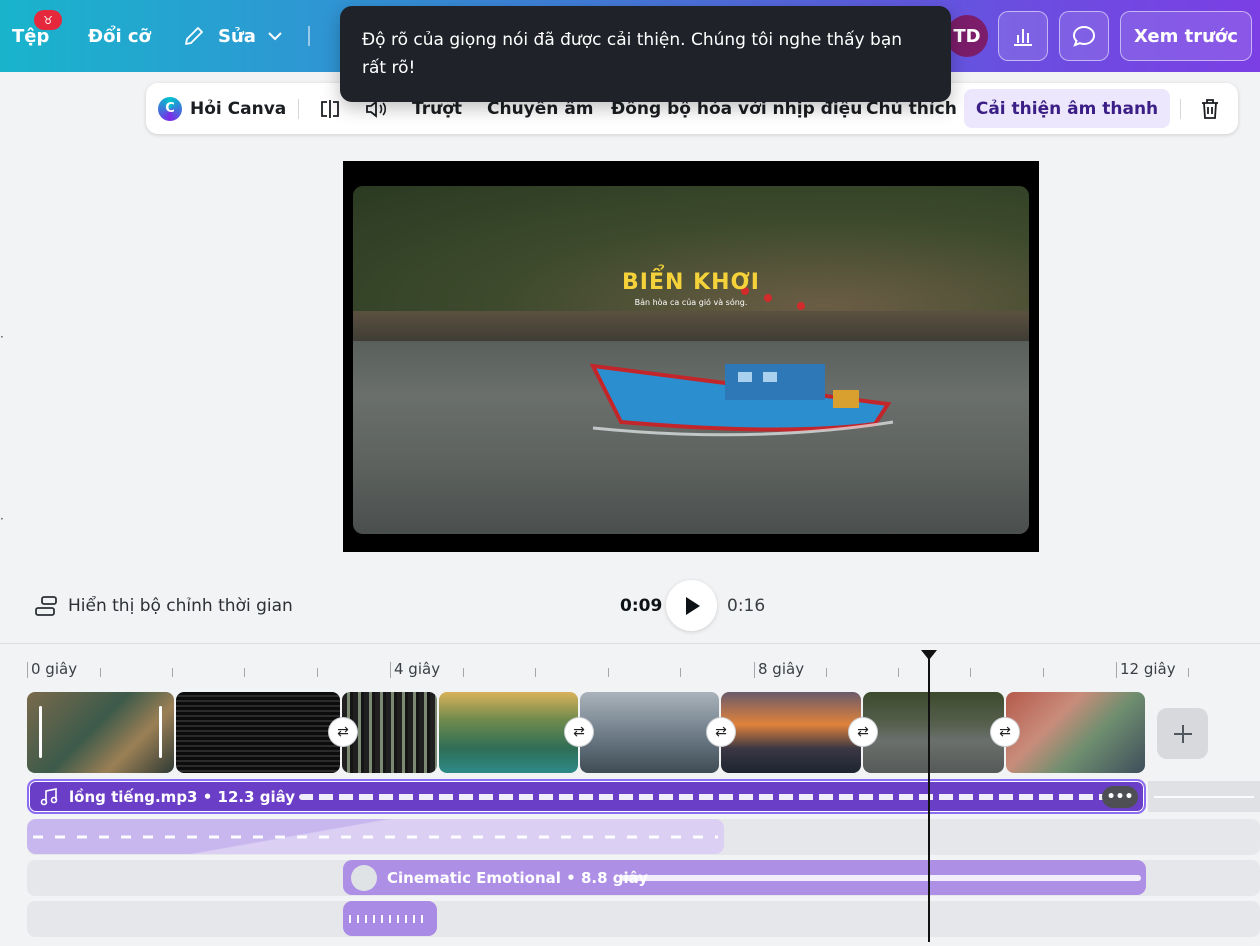 This screenshot has width=1260, height=946. Describe the element at coordinates (170, 108) in the screenshot. I see `canva-logo-icon: C` at that location.